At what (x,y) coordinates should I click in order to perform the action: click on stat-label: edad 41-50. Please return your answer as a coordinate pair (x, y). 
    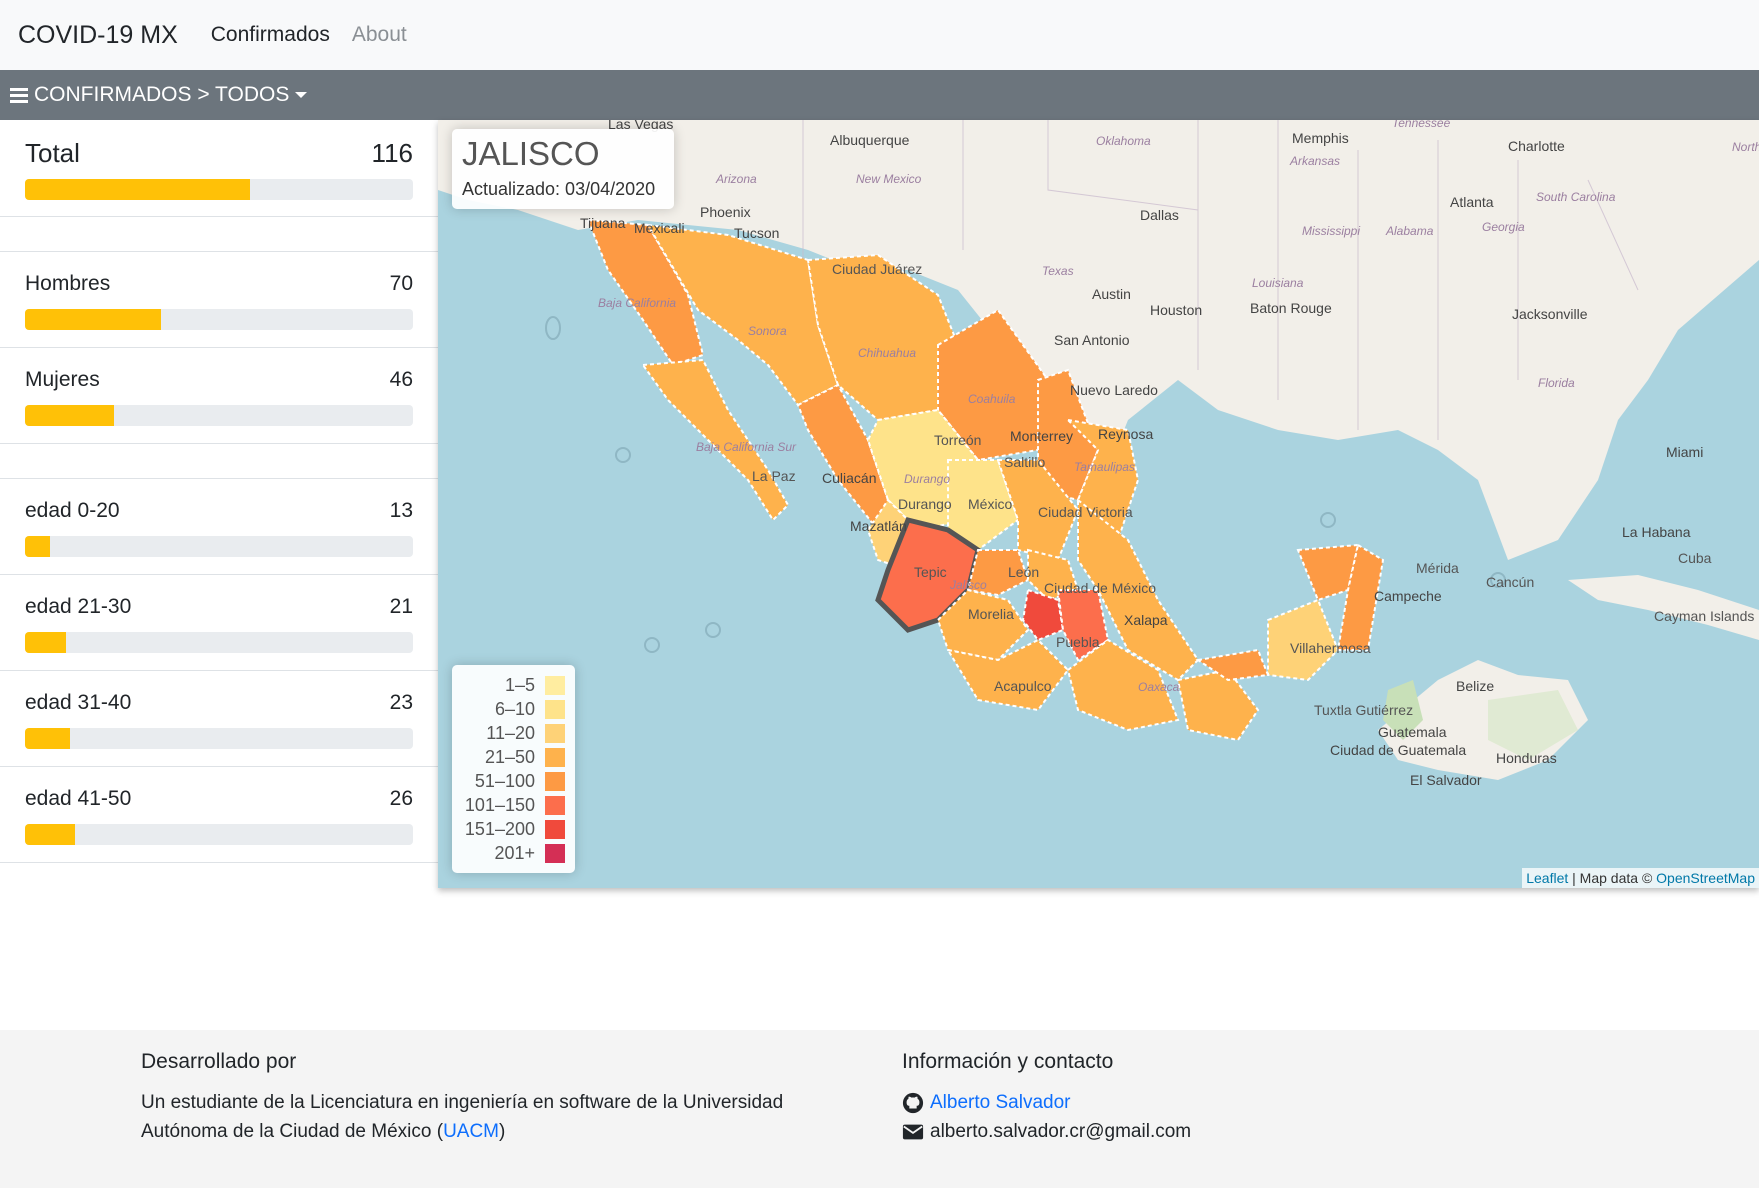
    Looking at the image, I should click on (78, 798).